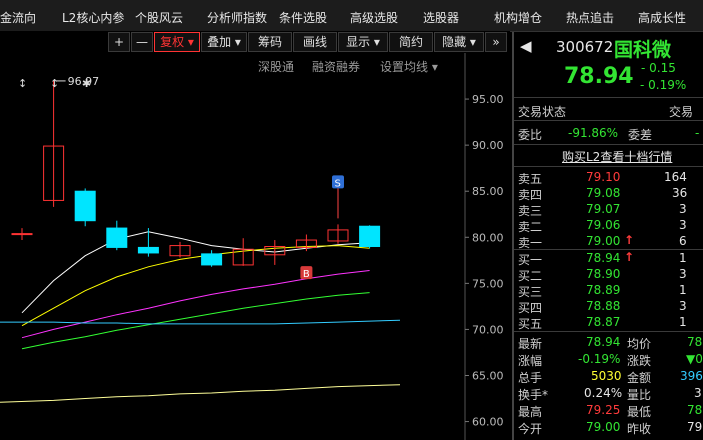  I want to click on price-tick-label: 85.00, so click(488, 191).